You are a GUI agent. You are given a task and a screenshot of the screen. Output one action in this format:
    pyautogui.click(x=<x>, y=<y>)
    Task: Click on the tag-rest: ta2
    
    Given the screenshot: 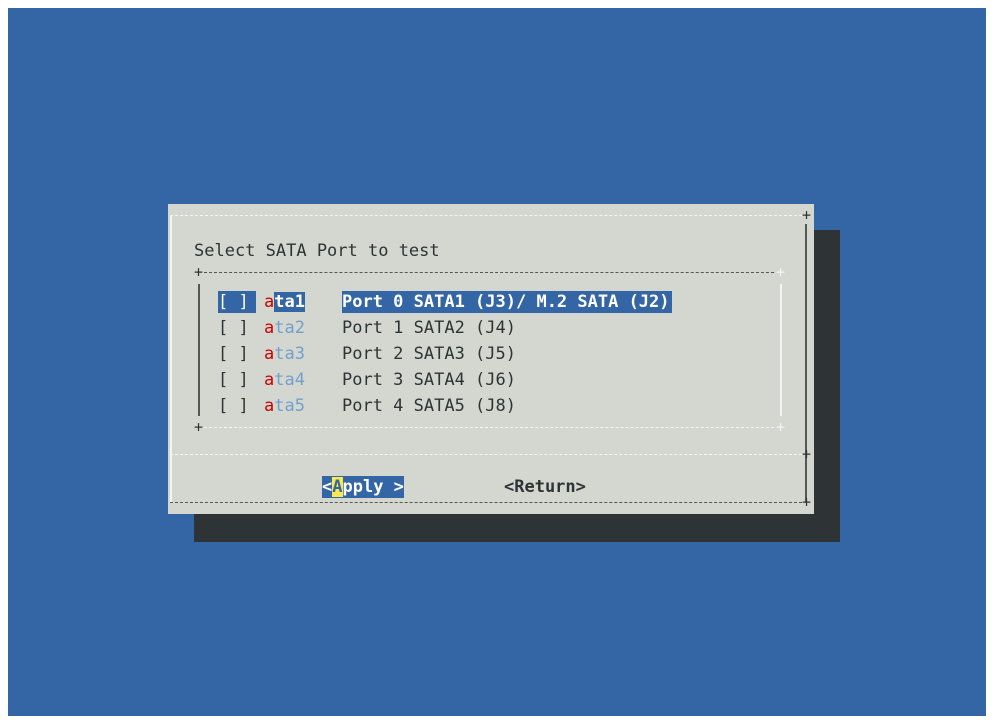 What is the action you would take?
    pyautogui.click(x=289, y=328)
    